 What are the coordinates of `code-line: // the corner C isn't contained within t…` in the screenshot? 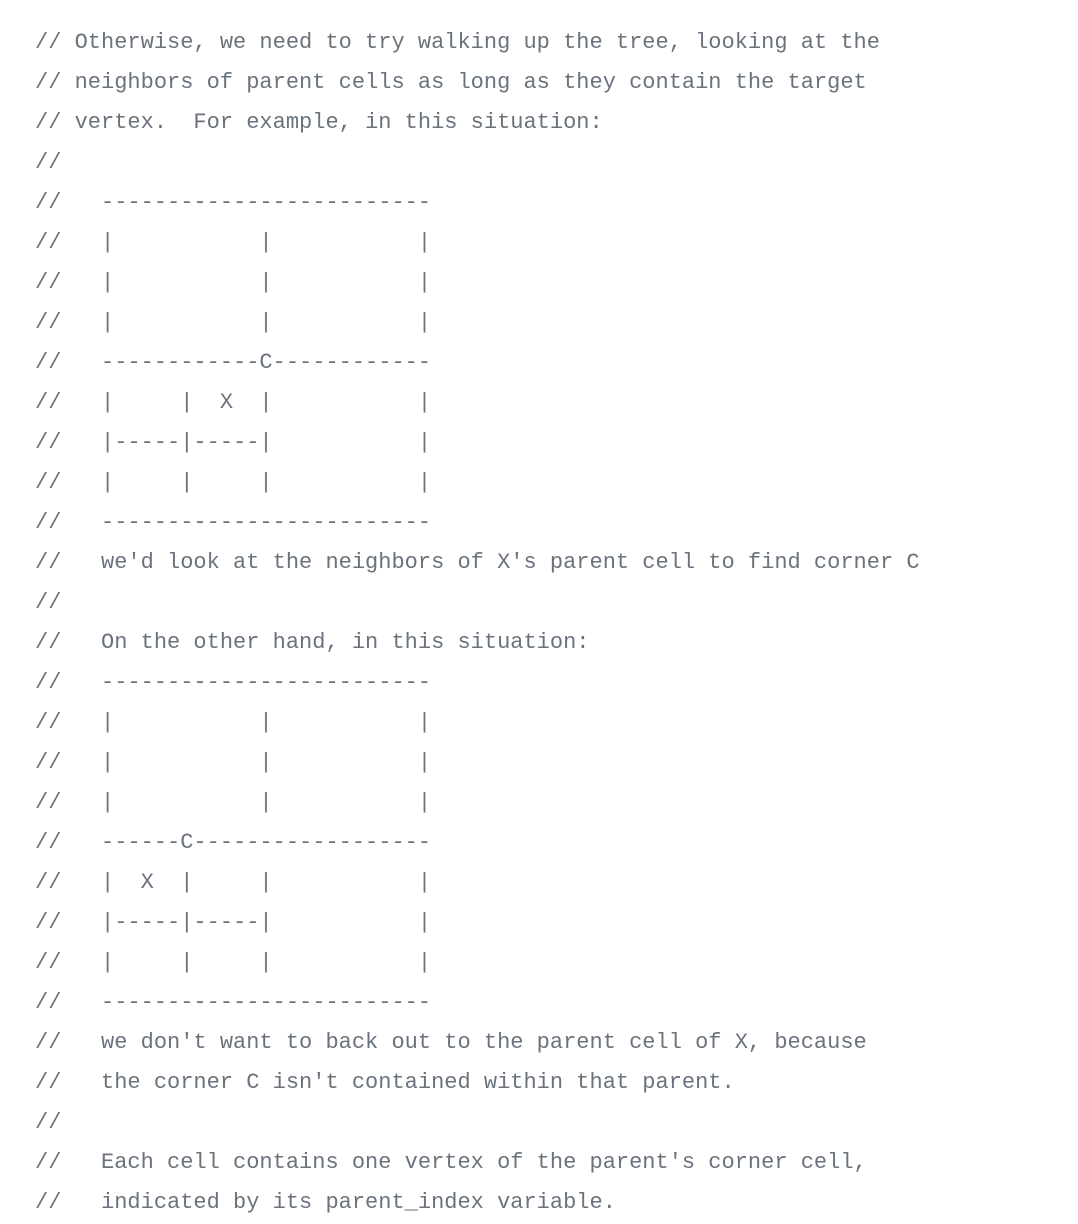 It's located at (385, 1082).